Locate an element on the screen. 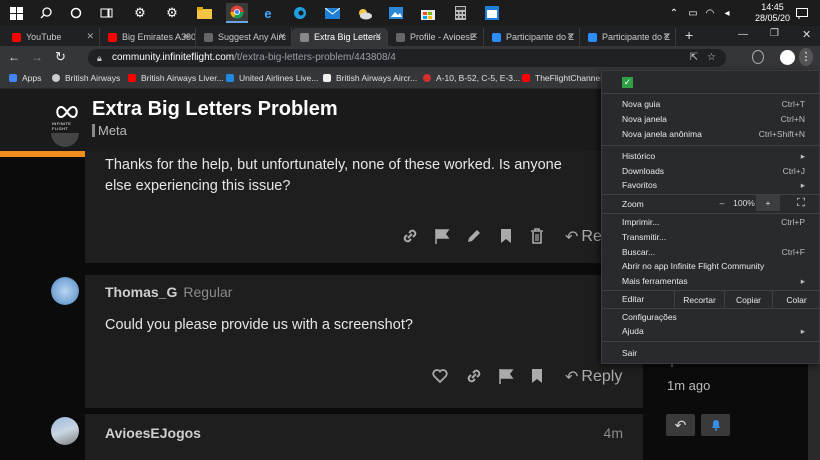  menu-item-new-window: Nova janela Ctrl+N is located at coordinates (713, 120).